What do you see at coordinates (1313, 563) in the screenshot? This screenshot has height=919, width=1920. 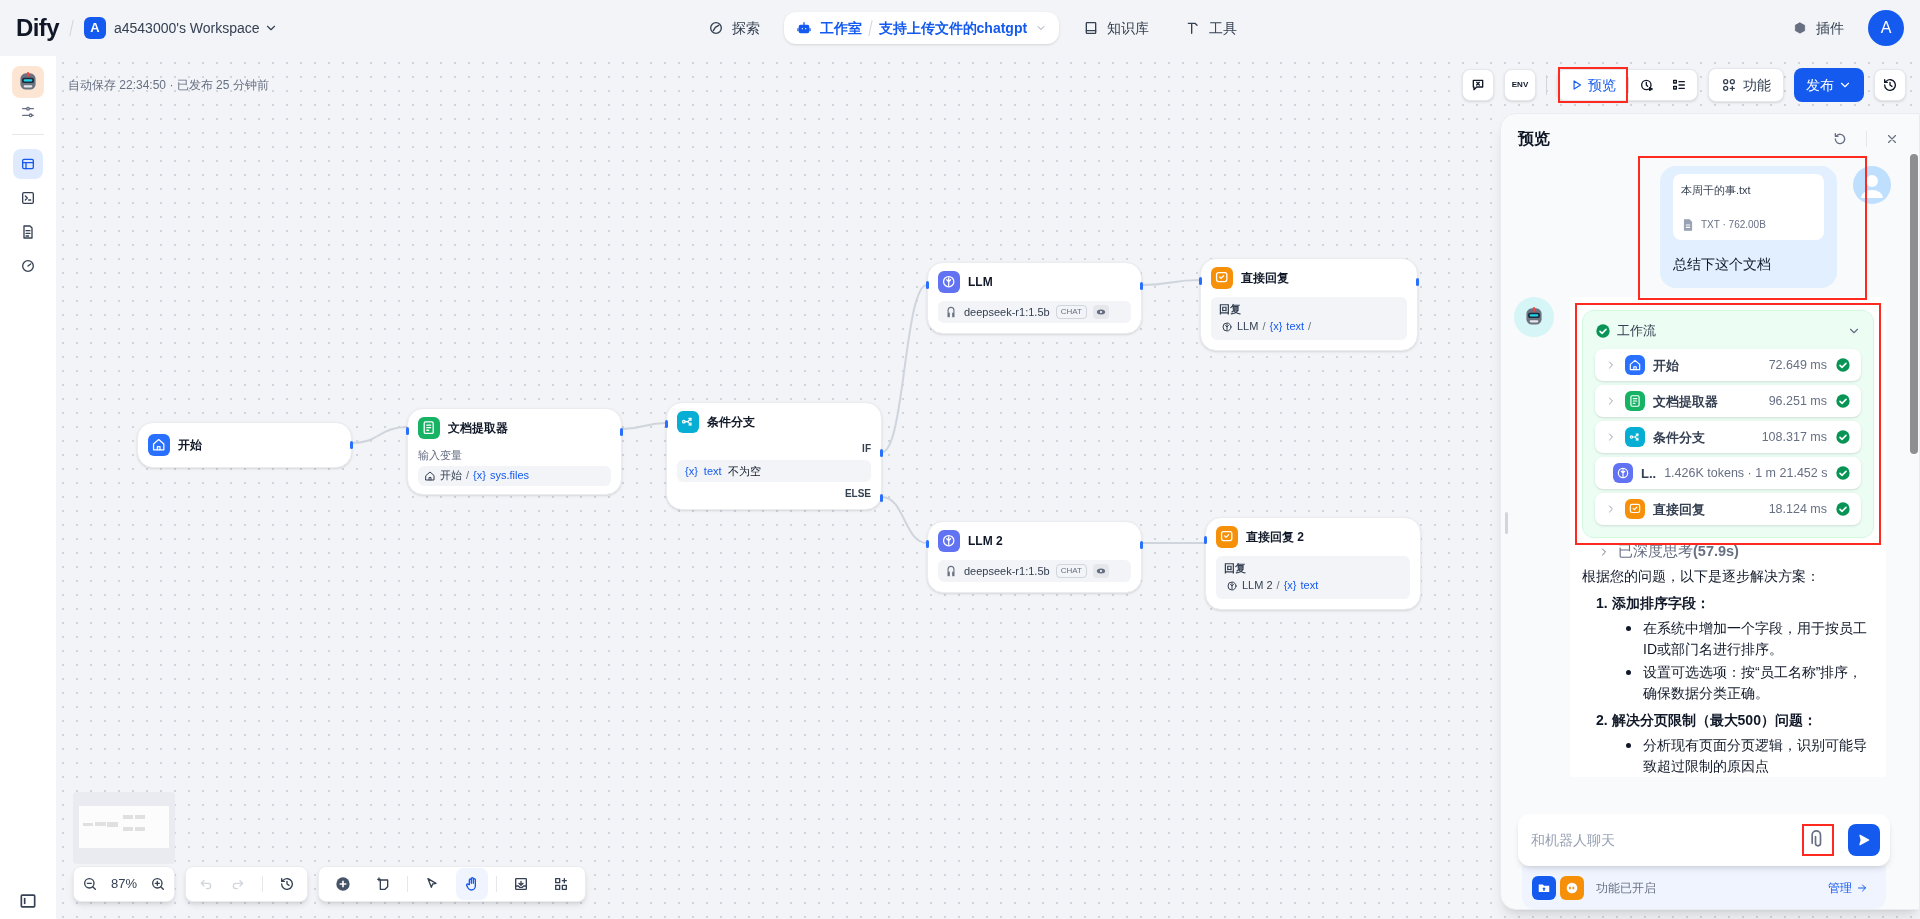 I see `workflow-node: 直接回复 2 回复 LLM 2 / {x} text` at bounding box center [1313, 563].